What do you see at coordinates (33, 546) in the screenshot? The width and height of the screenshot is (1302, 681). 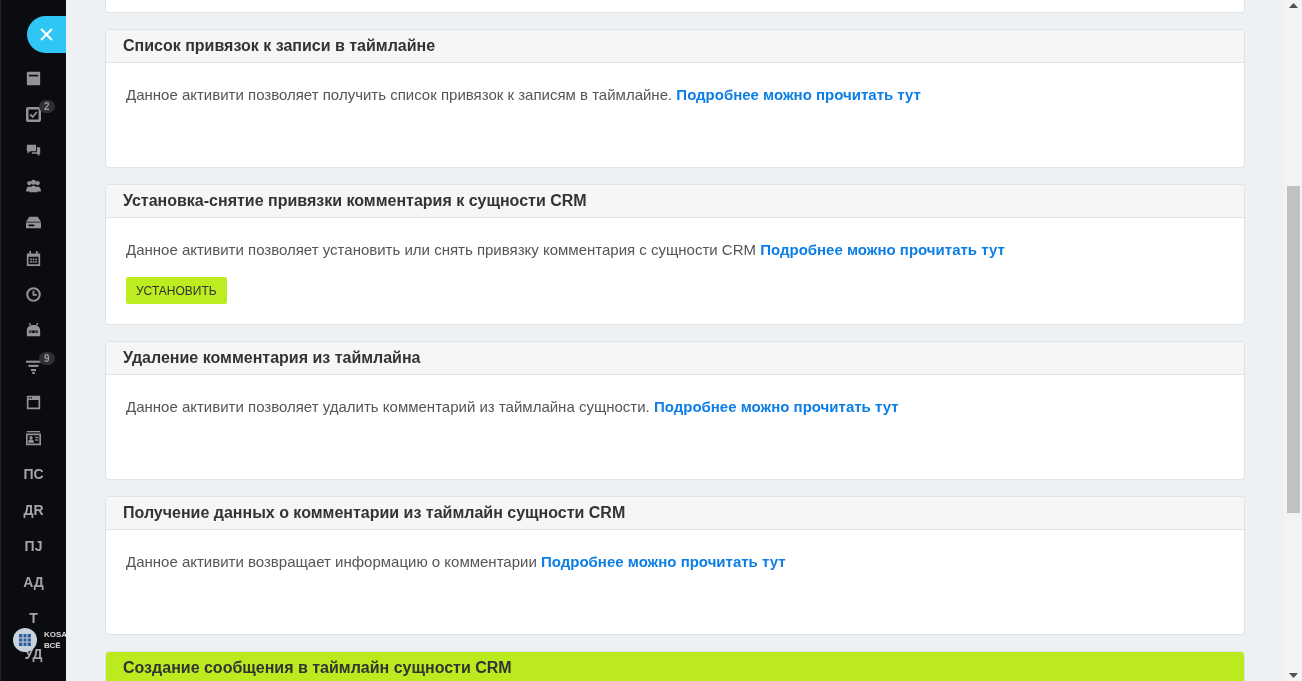 I see `nav-item: ПЈ` at bounding box center [33, 546].